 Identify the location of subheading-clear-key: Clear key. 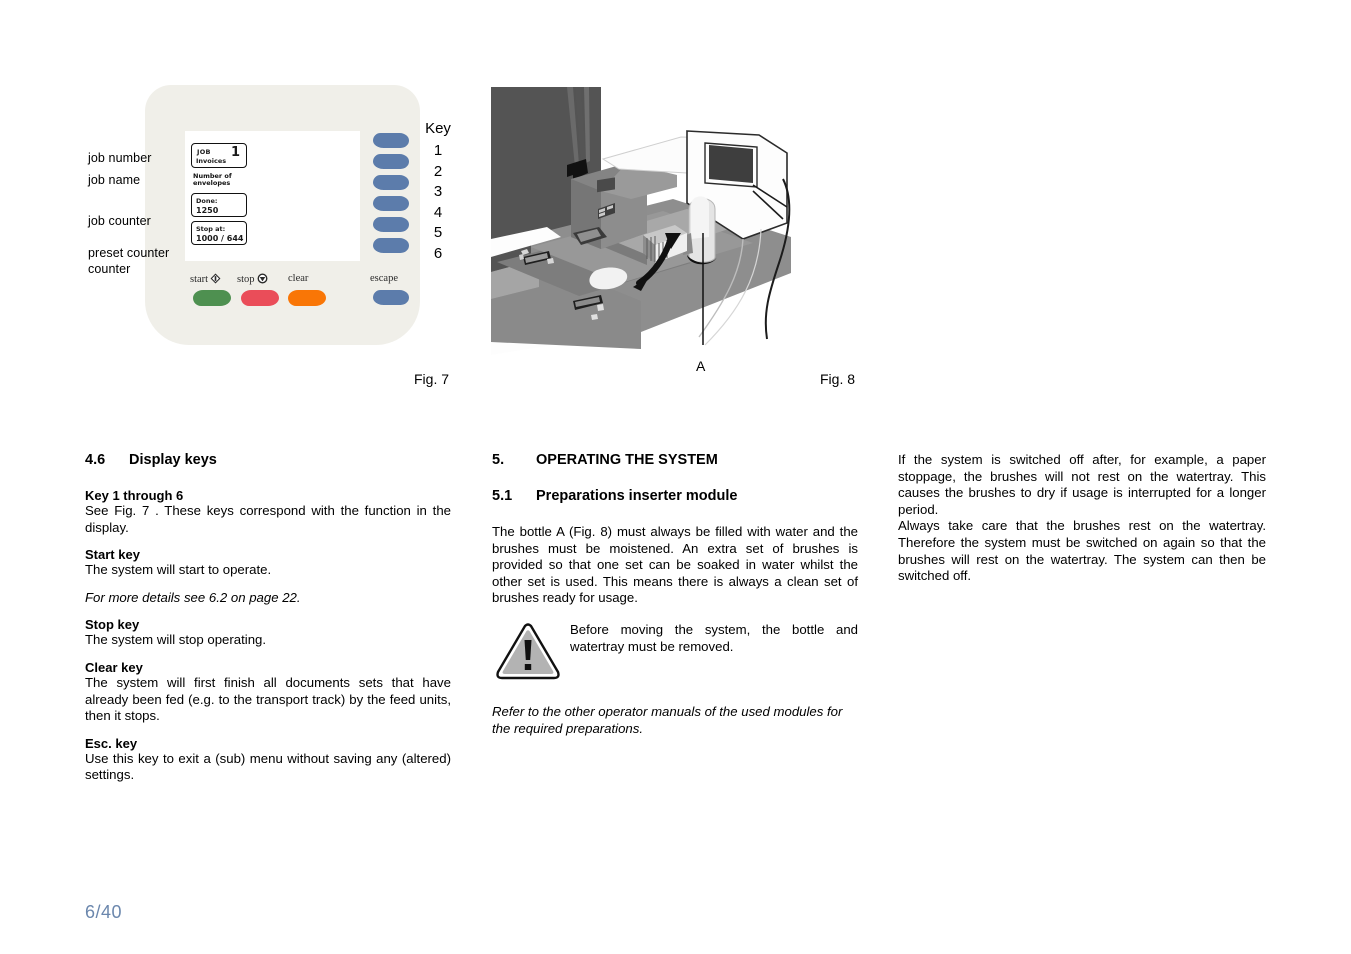
(114, 667).